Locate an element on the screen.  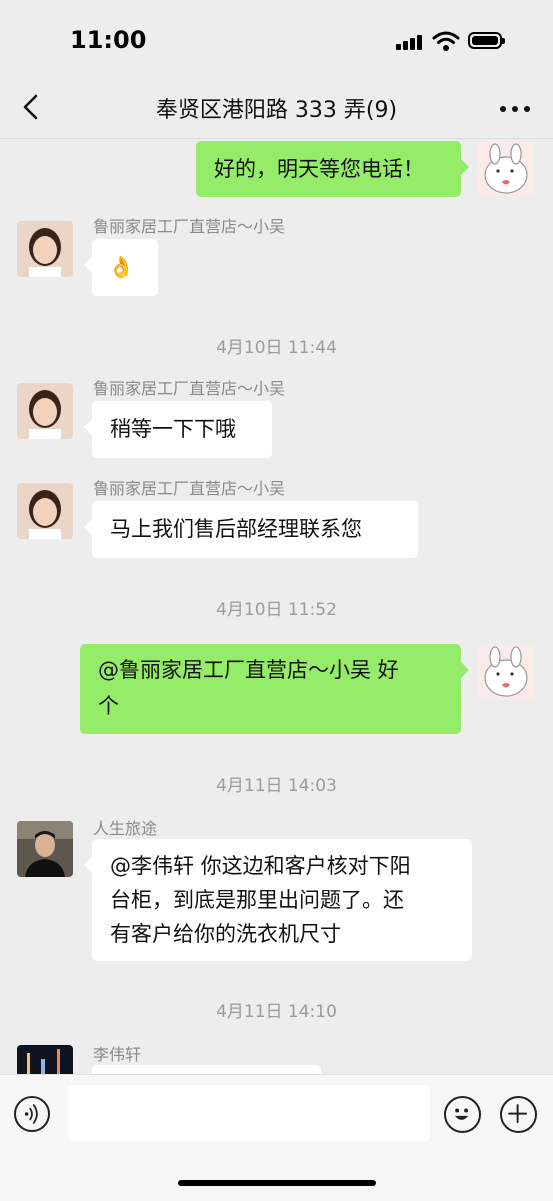
cellular-signal-icon is located at coordinates (410, 42).